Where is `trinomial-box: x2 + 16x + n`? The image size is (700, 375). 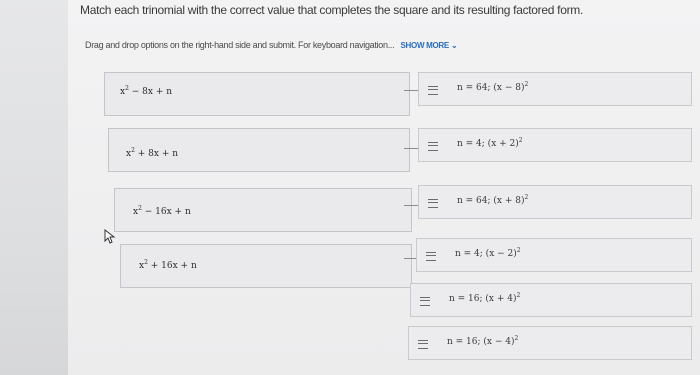
trinomial-box: x2 + 16x + n is located at coordinates (266, 266).